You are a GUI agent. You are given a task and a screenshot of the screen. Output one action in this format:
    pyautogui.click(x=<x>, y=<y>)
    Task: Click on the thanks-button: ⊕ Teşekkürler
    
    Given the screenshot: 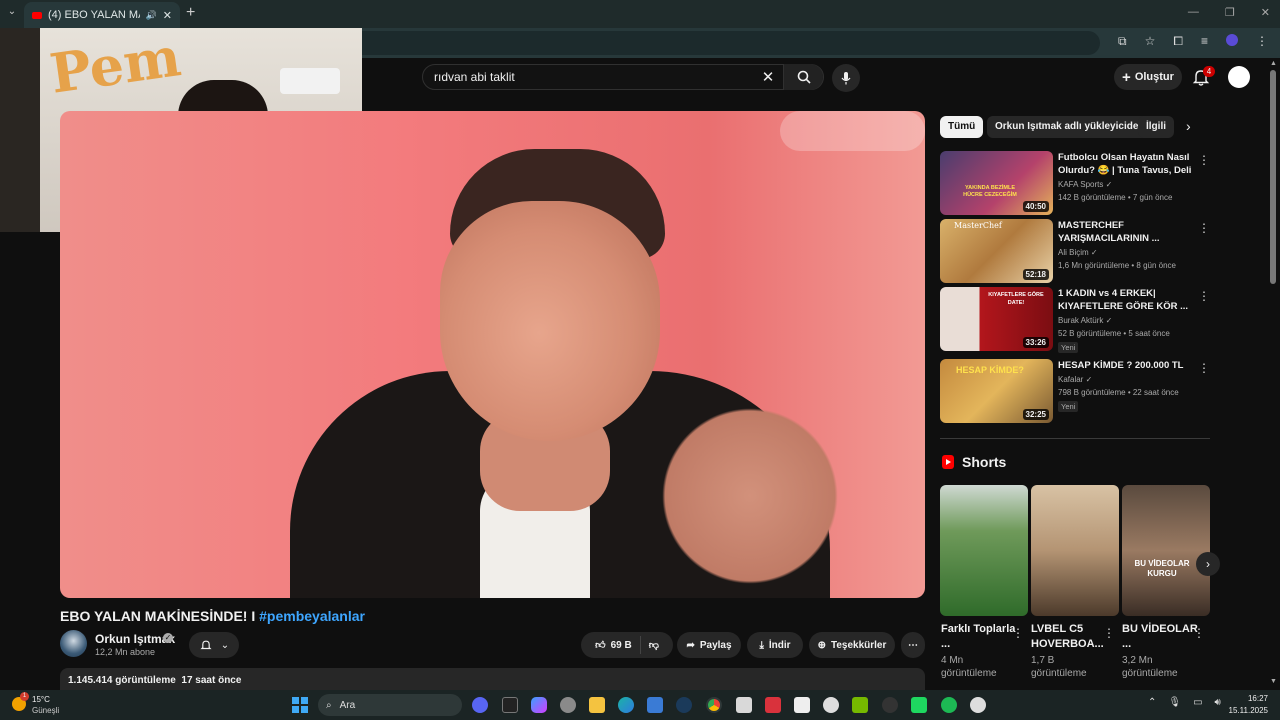 What is the action you would take?
    pyautogui.click(x=852, y=645)
    